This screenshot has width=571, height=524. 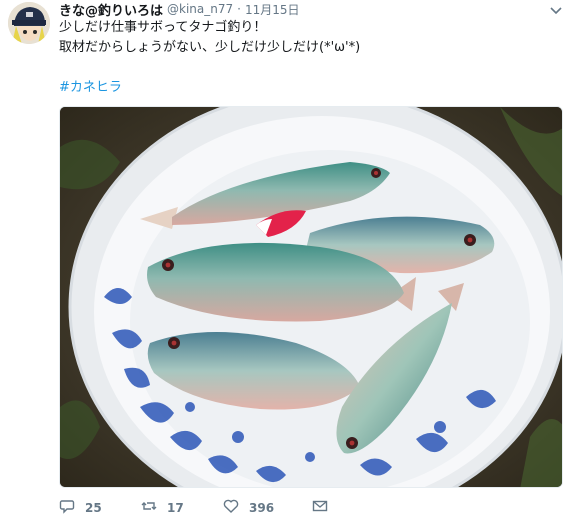 I want to click on retweet-count: 17, so click(x=175, y=508).